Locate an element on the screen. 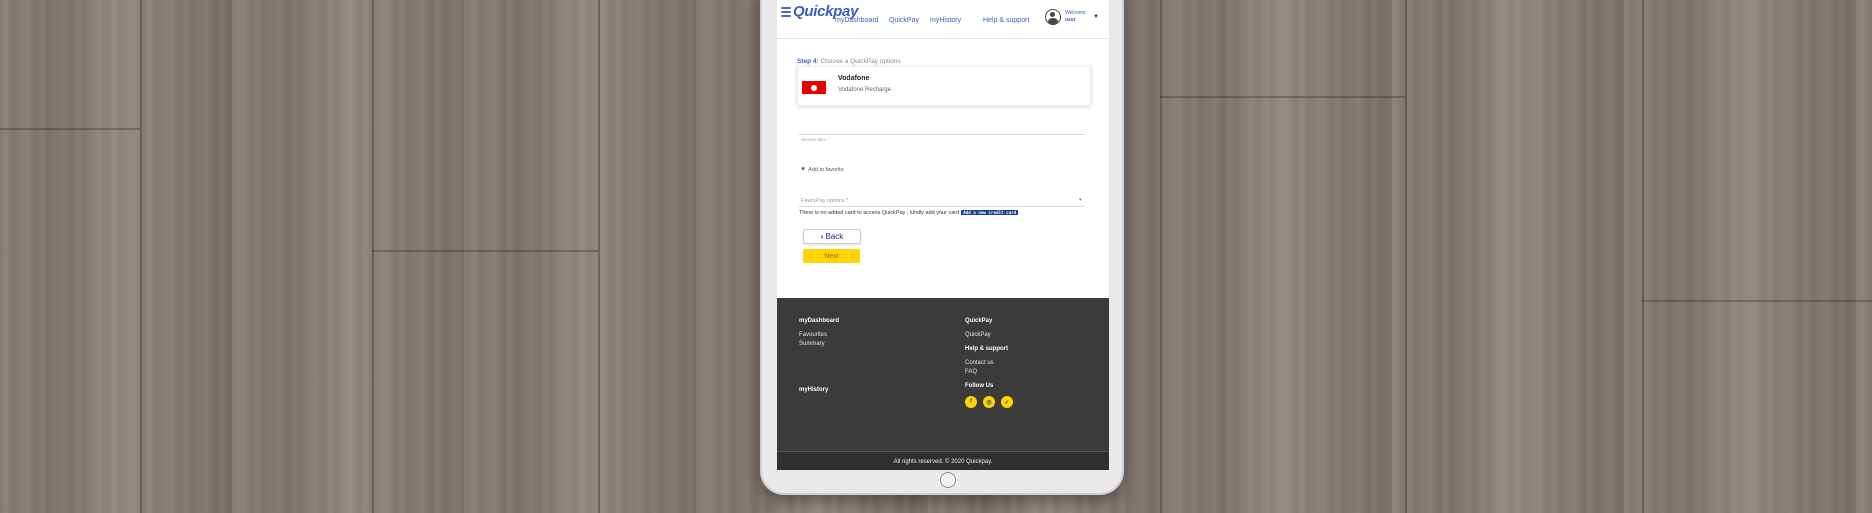 The image size is (1872, 513). footer-link-quickpay: QuickPay is located at coordinates (978, 335).